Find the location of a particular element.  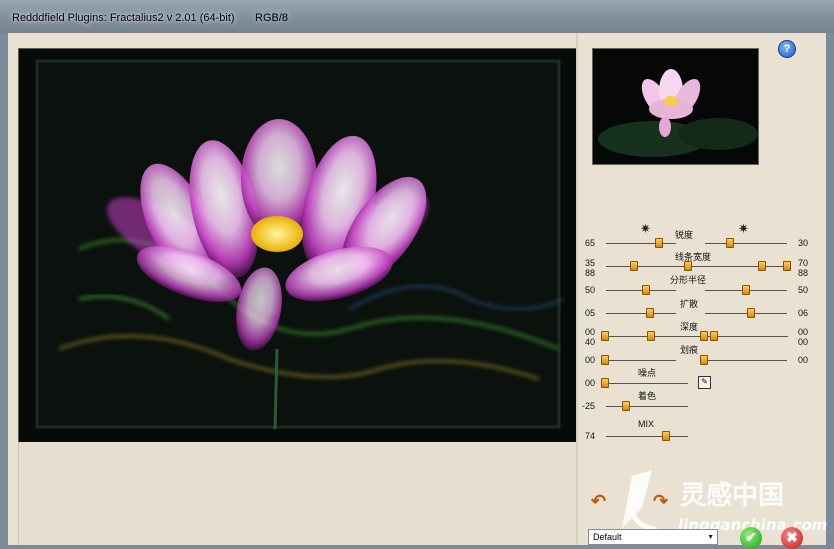

redo-arrow-icon: ↷ is located at coordinates (660, 501).